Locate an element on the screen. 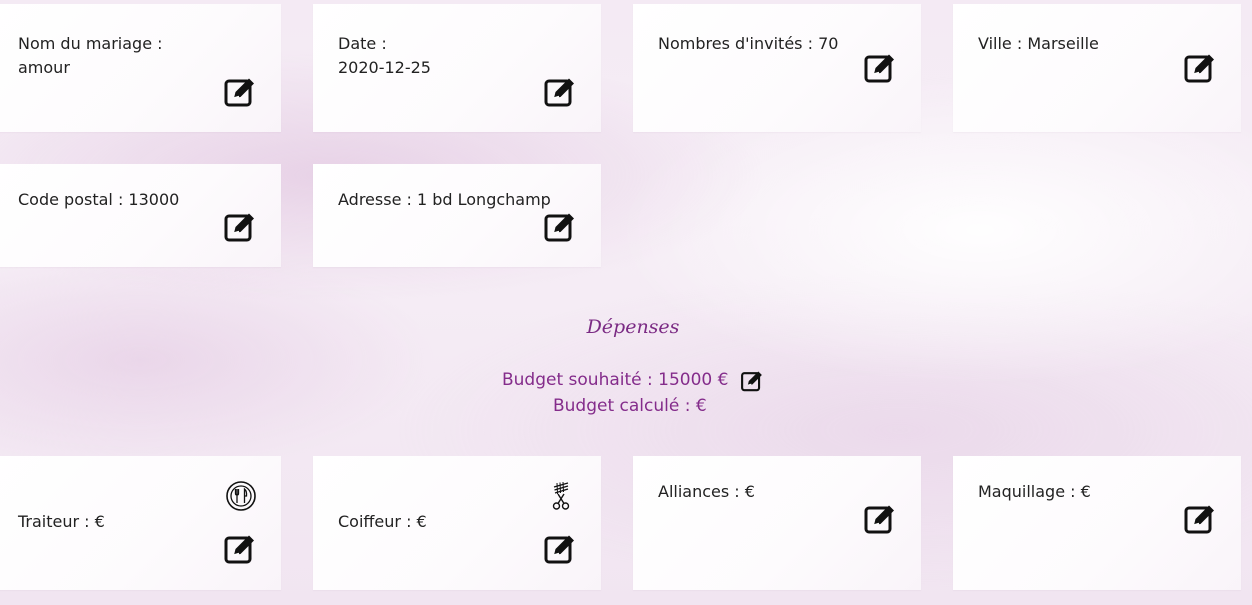 Image resolution: width=1252 pixels, height=605 pixels. edit-budget-button is located at coordinates (752, 381).